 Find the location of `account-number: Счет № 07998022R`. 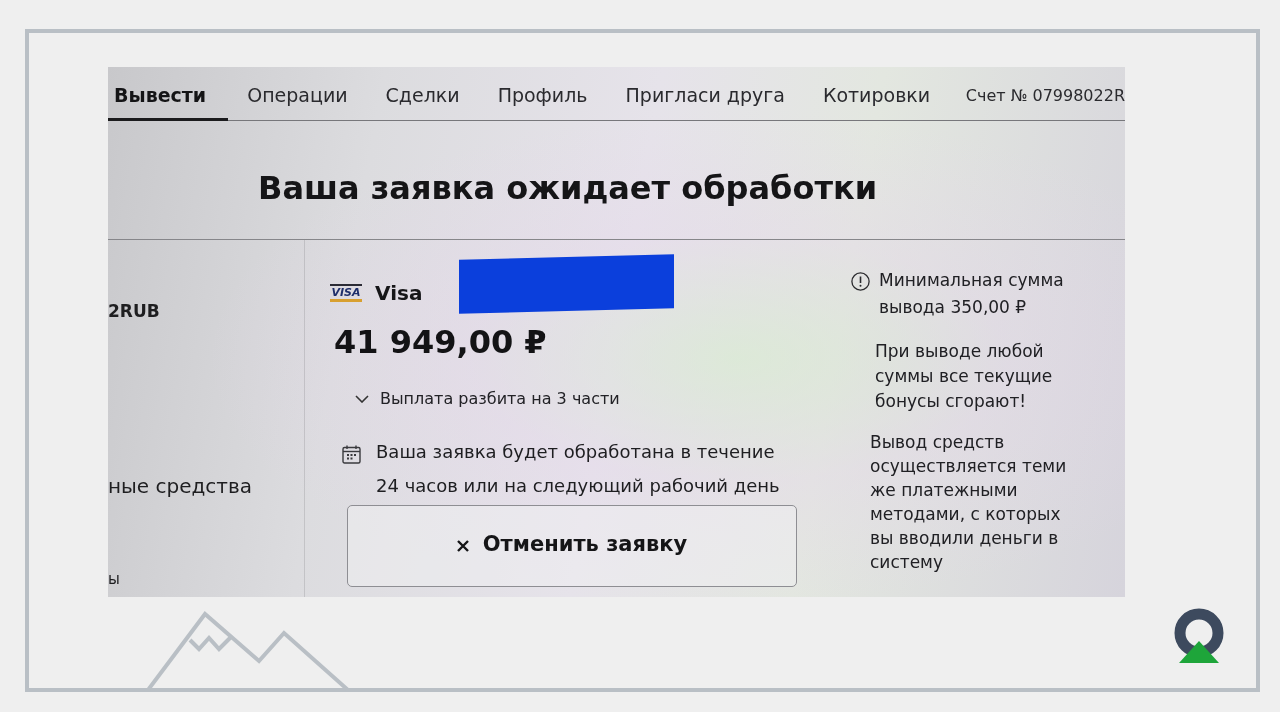

account-number: Счет № 07998022R is located at coordinates (1045, 95).